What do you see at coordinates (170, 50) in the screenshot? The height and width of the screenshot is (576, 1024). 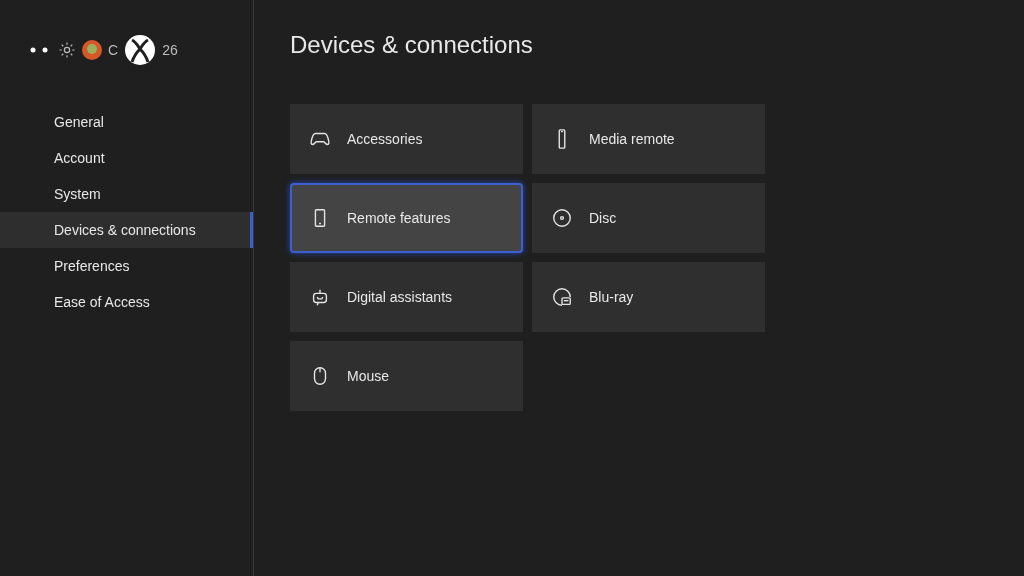 I see `user-name: 26` at bounding box center [170, 50].